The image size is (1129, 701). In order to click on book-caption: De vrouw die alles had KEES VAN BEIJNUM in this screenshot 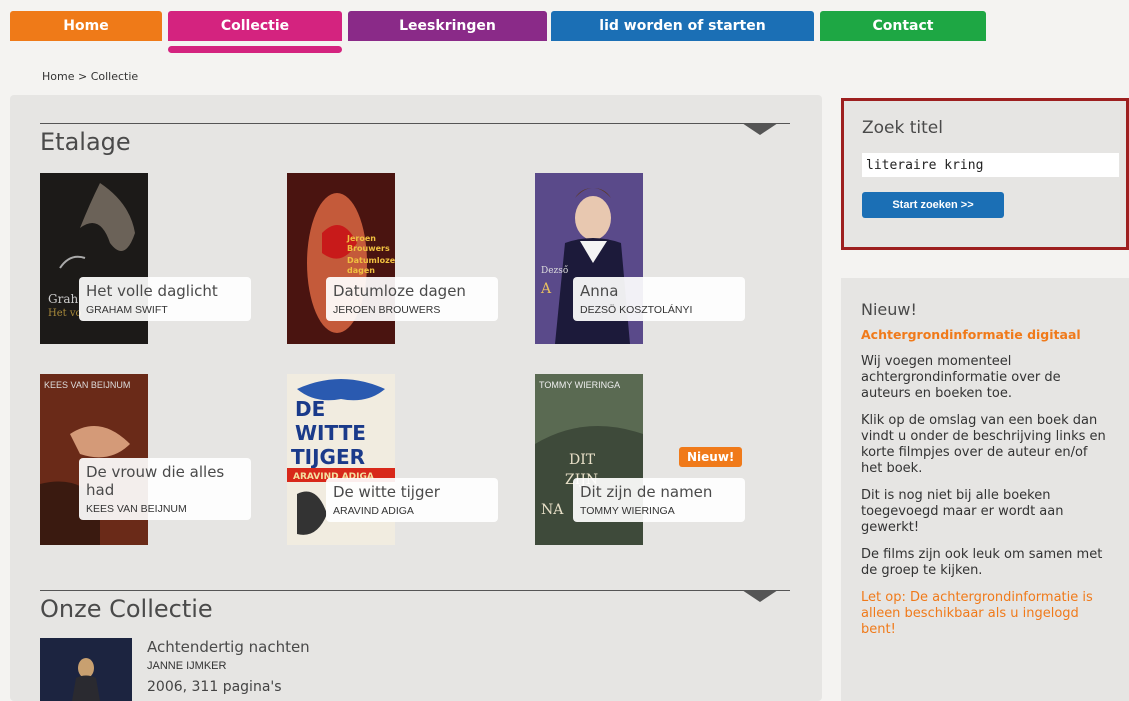, I will do `click(165, 489)`.